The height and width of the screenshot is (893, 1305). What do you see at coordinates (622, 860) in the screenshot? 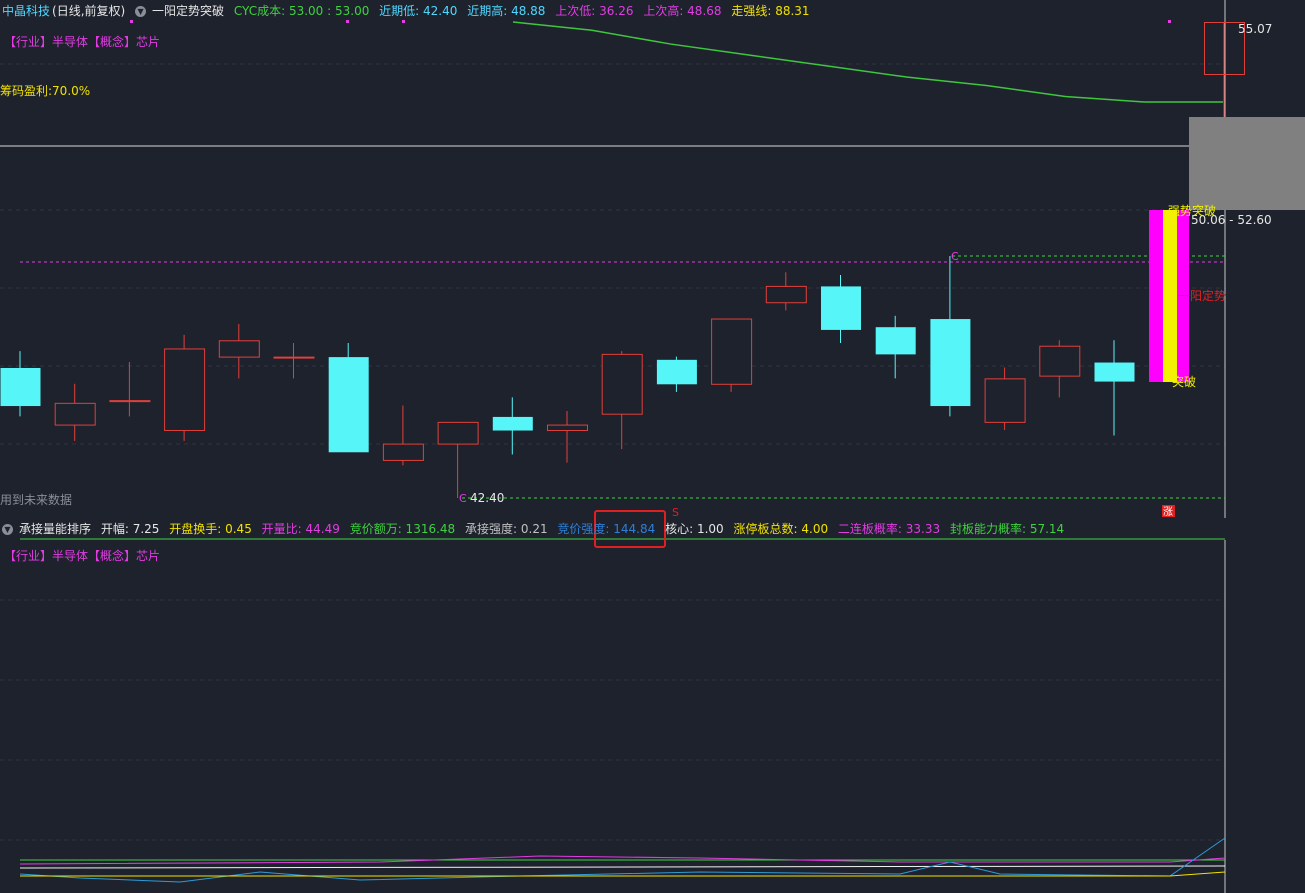
I see `indicator-lines` at bounding box center [622, 860].